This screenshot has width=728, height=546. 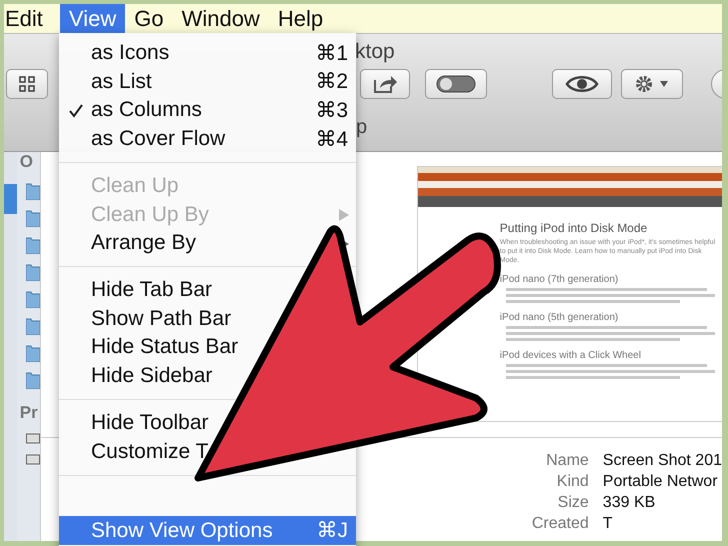 What do you see at coordinates (571, 355) in the screenshot?
I see `preview-heading: iPod devices with a Click Wheel` at bounding box center [571, 355].